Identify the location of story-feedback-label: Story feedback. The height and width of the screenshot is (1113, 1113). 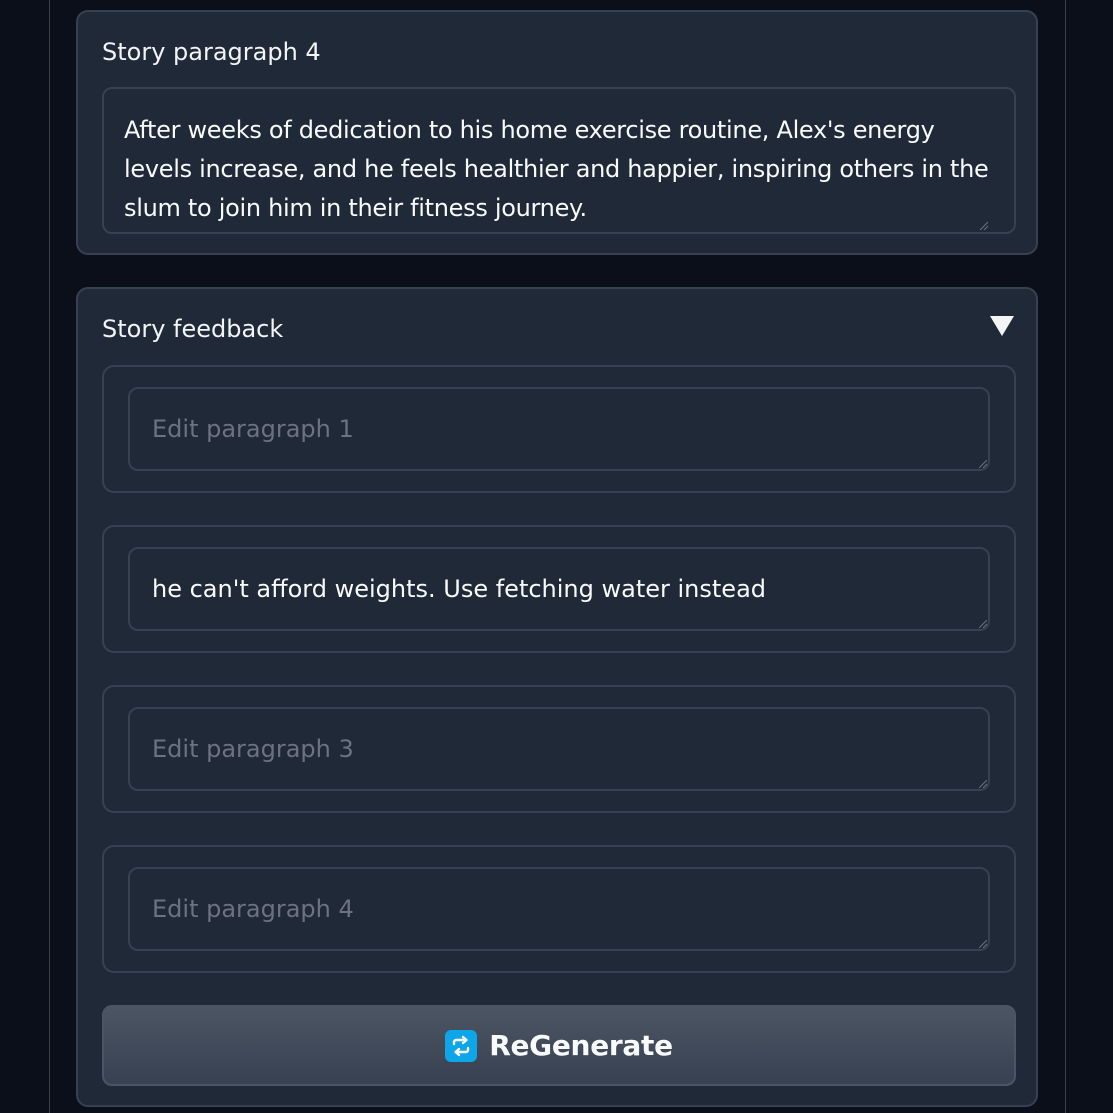
(193, 329).